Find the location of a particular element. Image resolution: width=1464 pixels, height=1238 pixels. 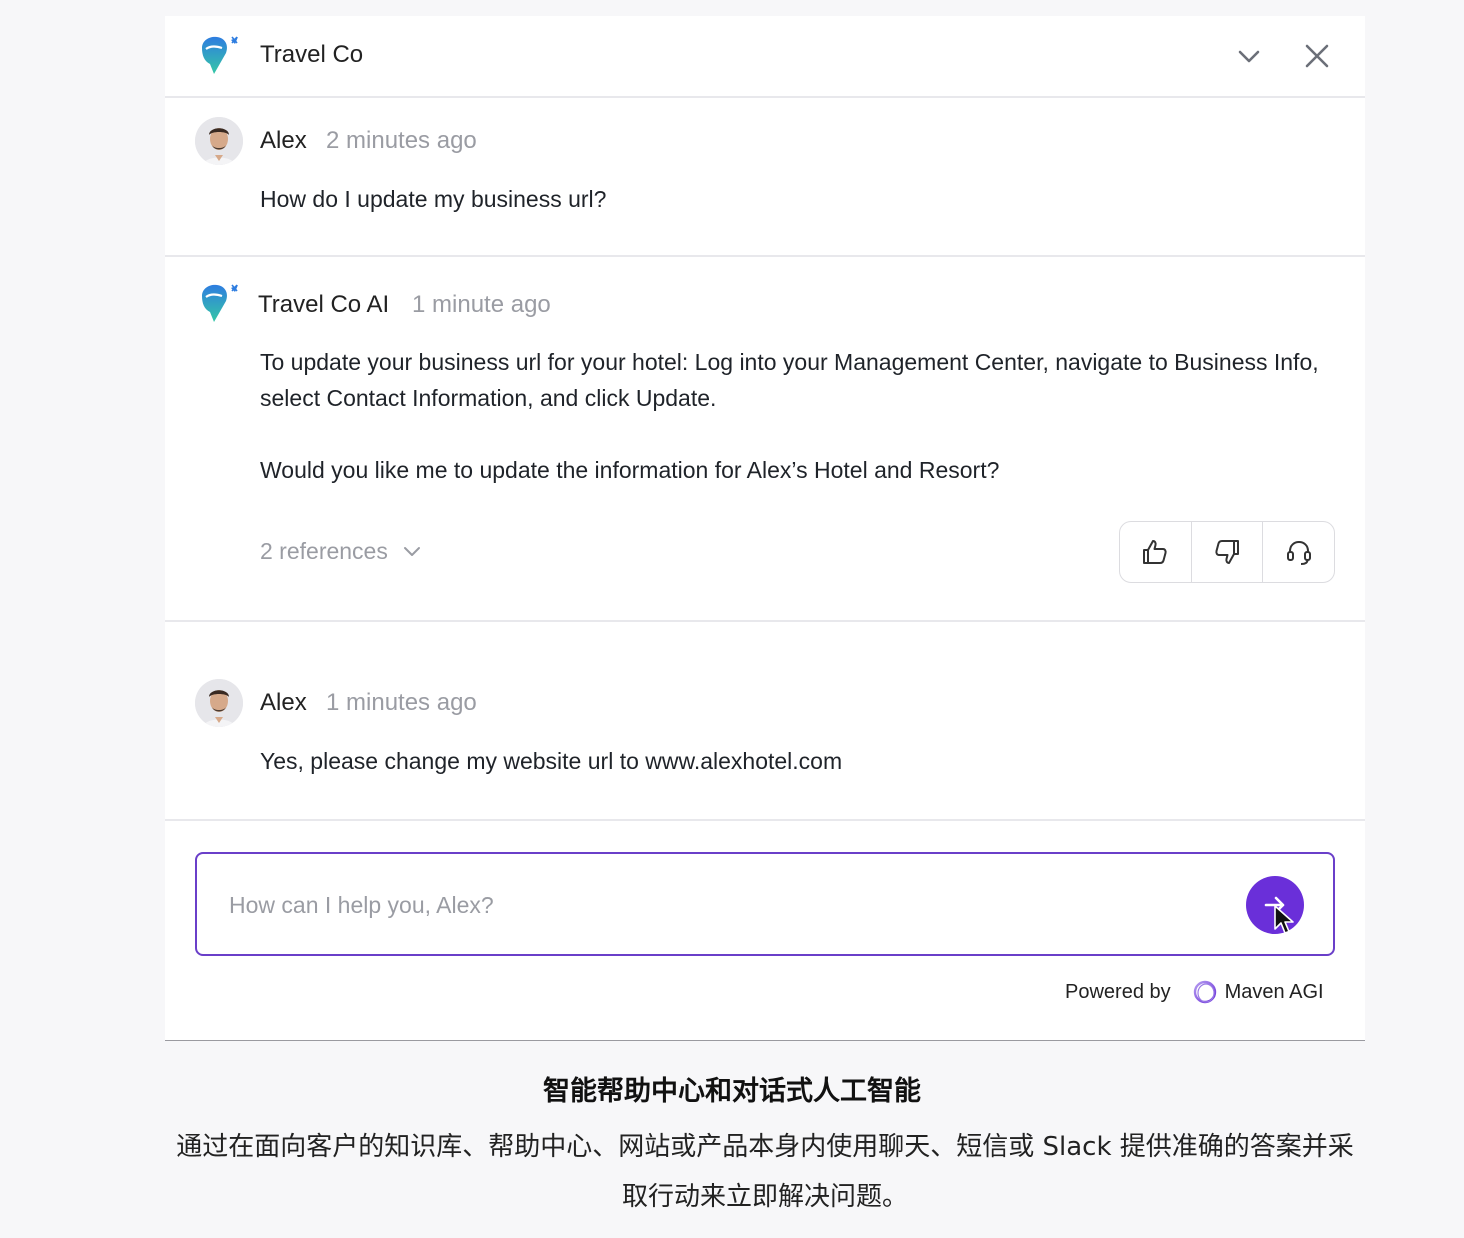

sender-name: Travel Co AI is located at coordinates (324, 304).